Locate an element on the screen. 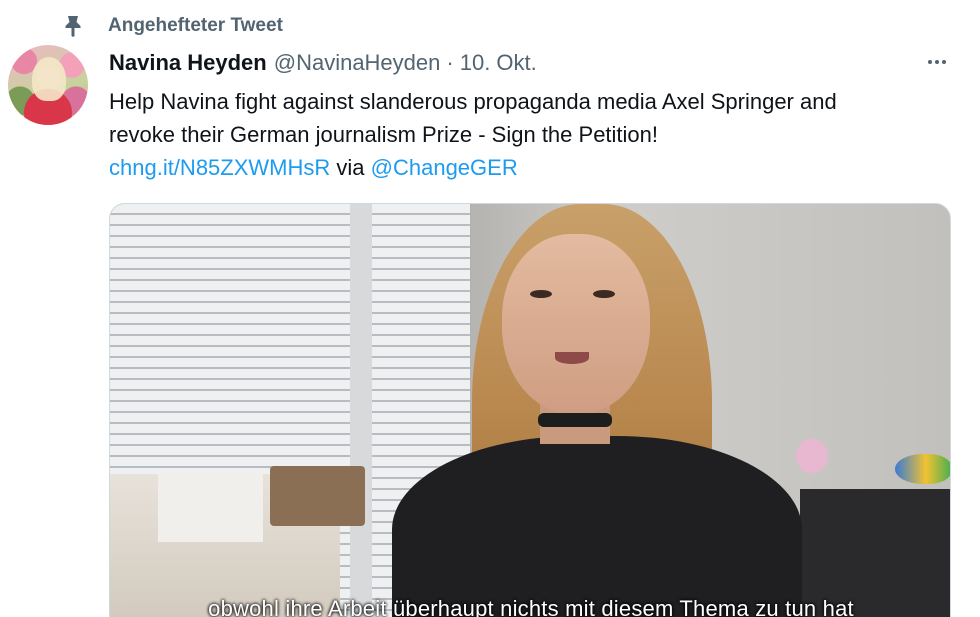  tweet-header: Navina Heyden @NavinaHeyden · 10. Okt. is located at coordinates (323, 63).